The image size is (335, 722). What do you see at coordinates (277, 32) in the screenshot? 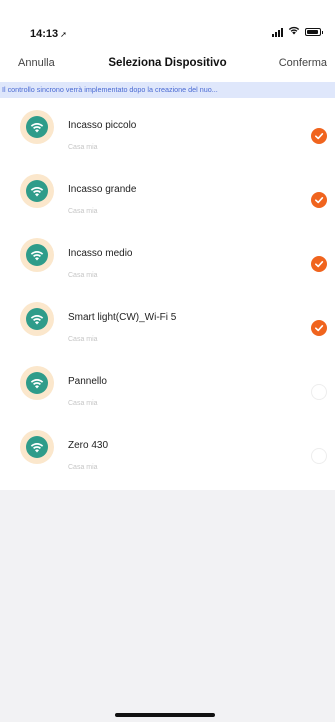
I see `cellular-signal-icon` at bounding box center [277, 32].